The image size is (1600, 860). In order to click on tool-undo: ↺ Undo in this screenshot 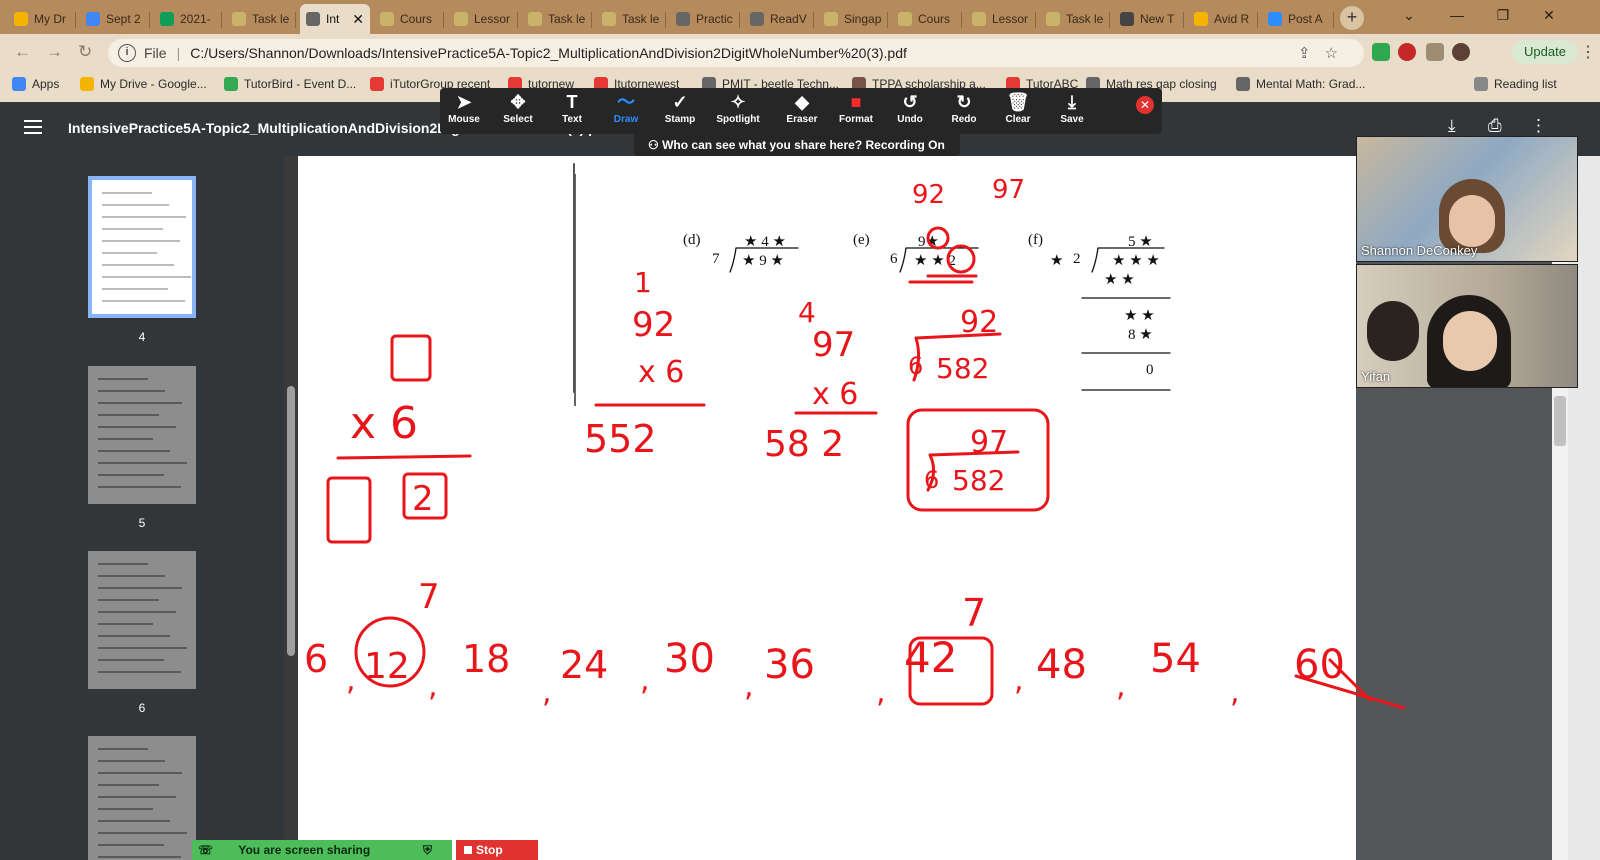, I will do `click(910, 111)`.